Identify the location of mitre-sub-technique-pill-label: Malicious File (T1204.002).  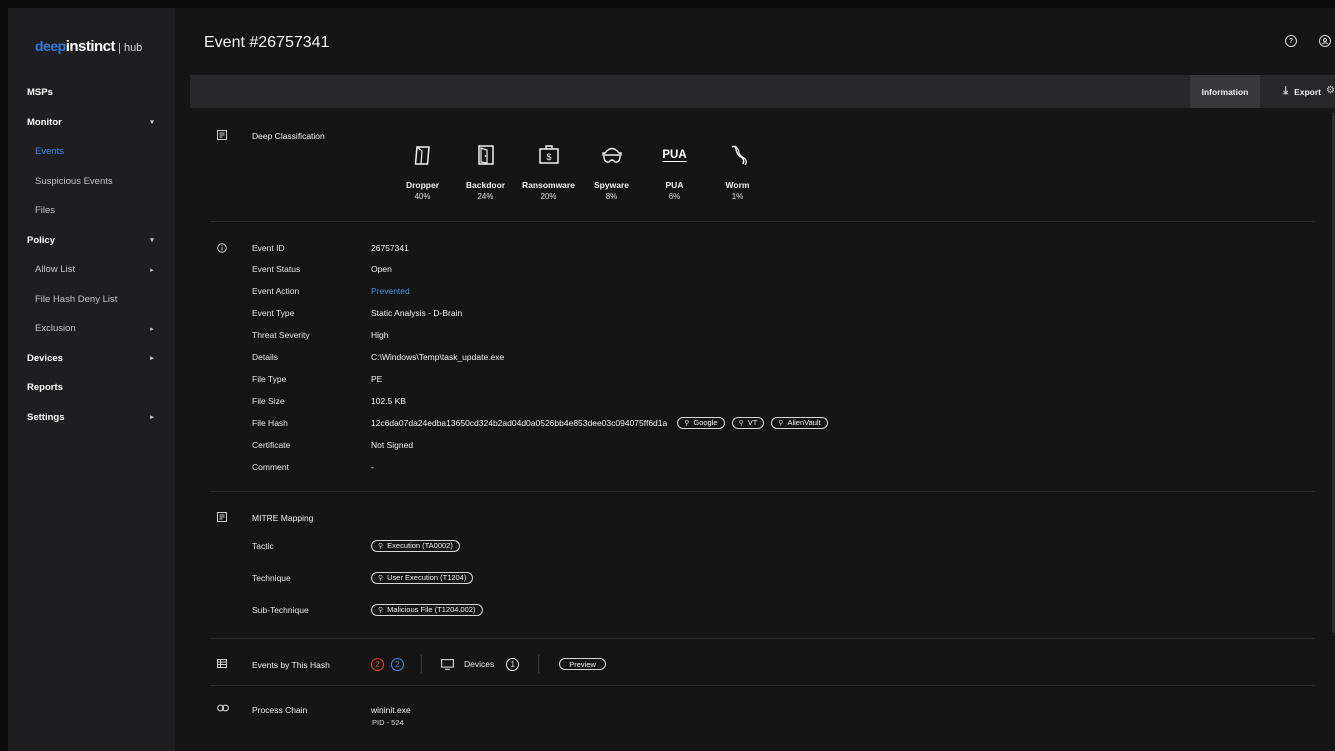
(431, 609).